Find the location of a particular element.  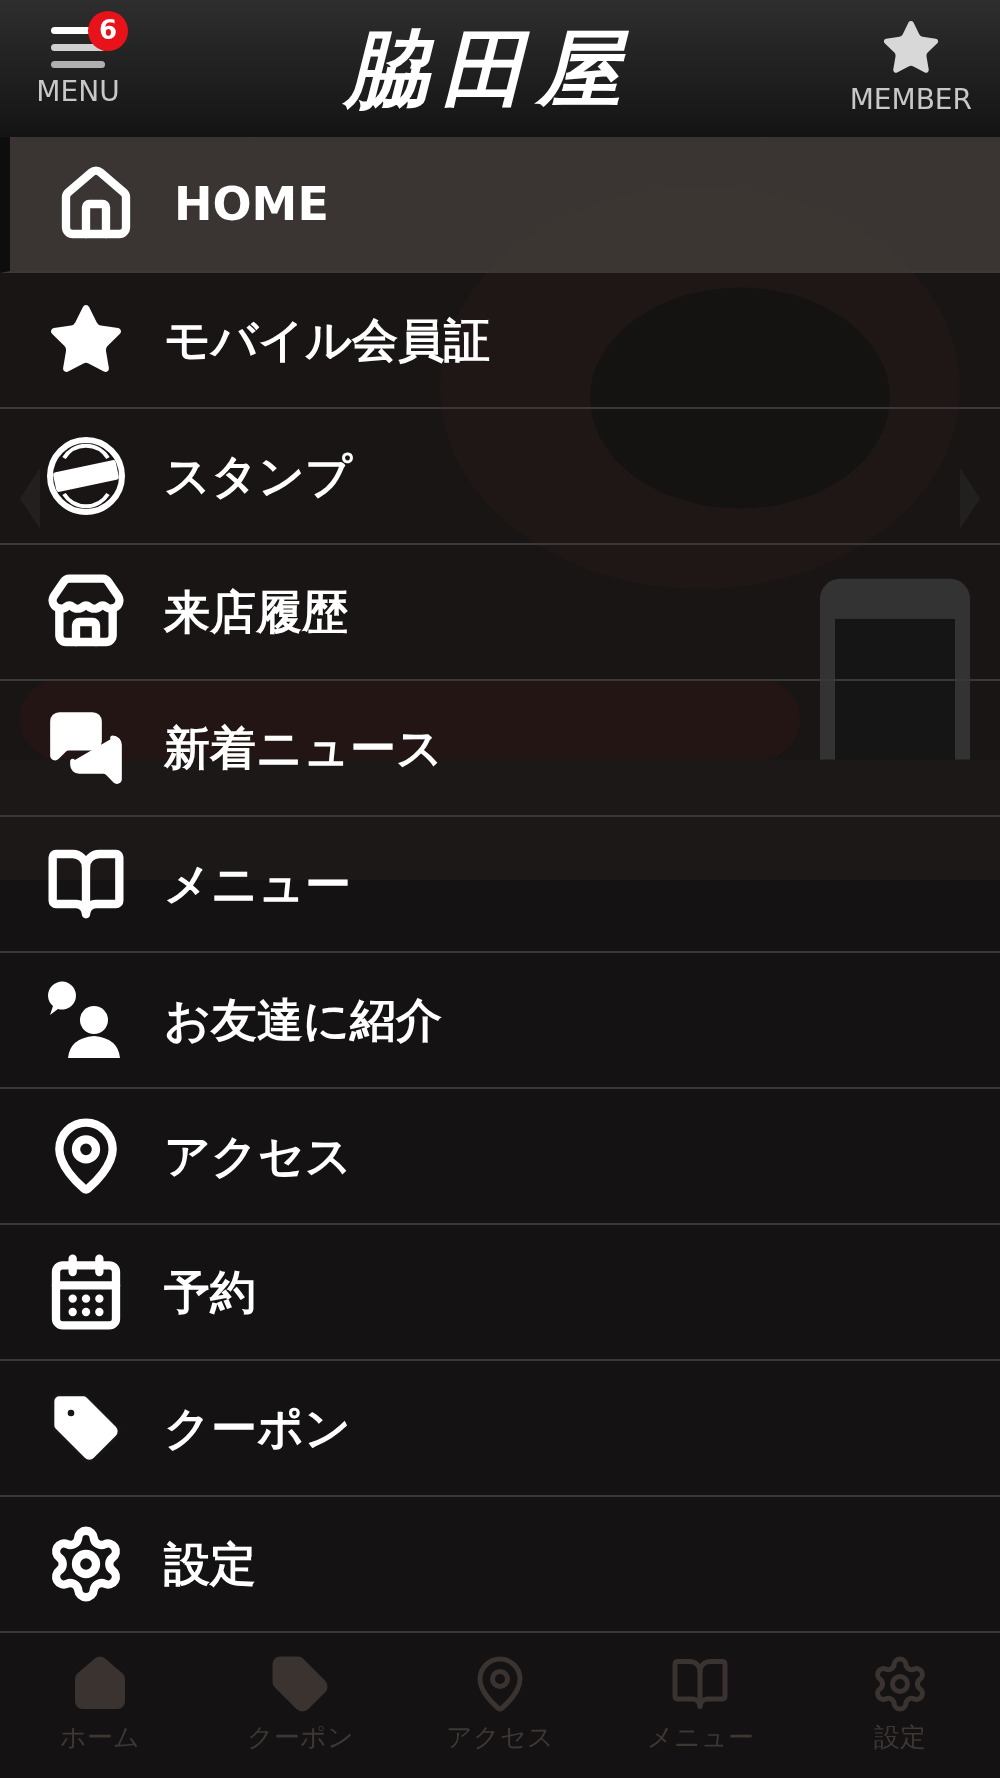

notification-badge: 6 is located at coordinates (108, 30).